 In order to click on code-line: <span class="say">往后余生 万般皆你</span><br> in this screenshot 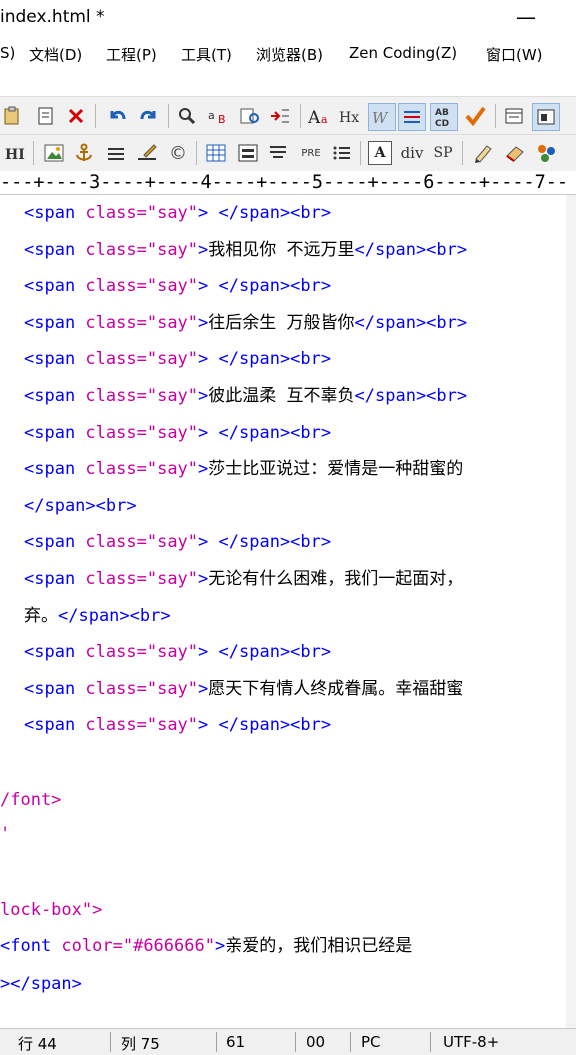, I will do `click(245, 323)`.